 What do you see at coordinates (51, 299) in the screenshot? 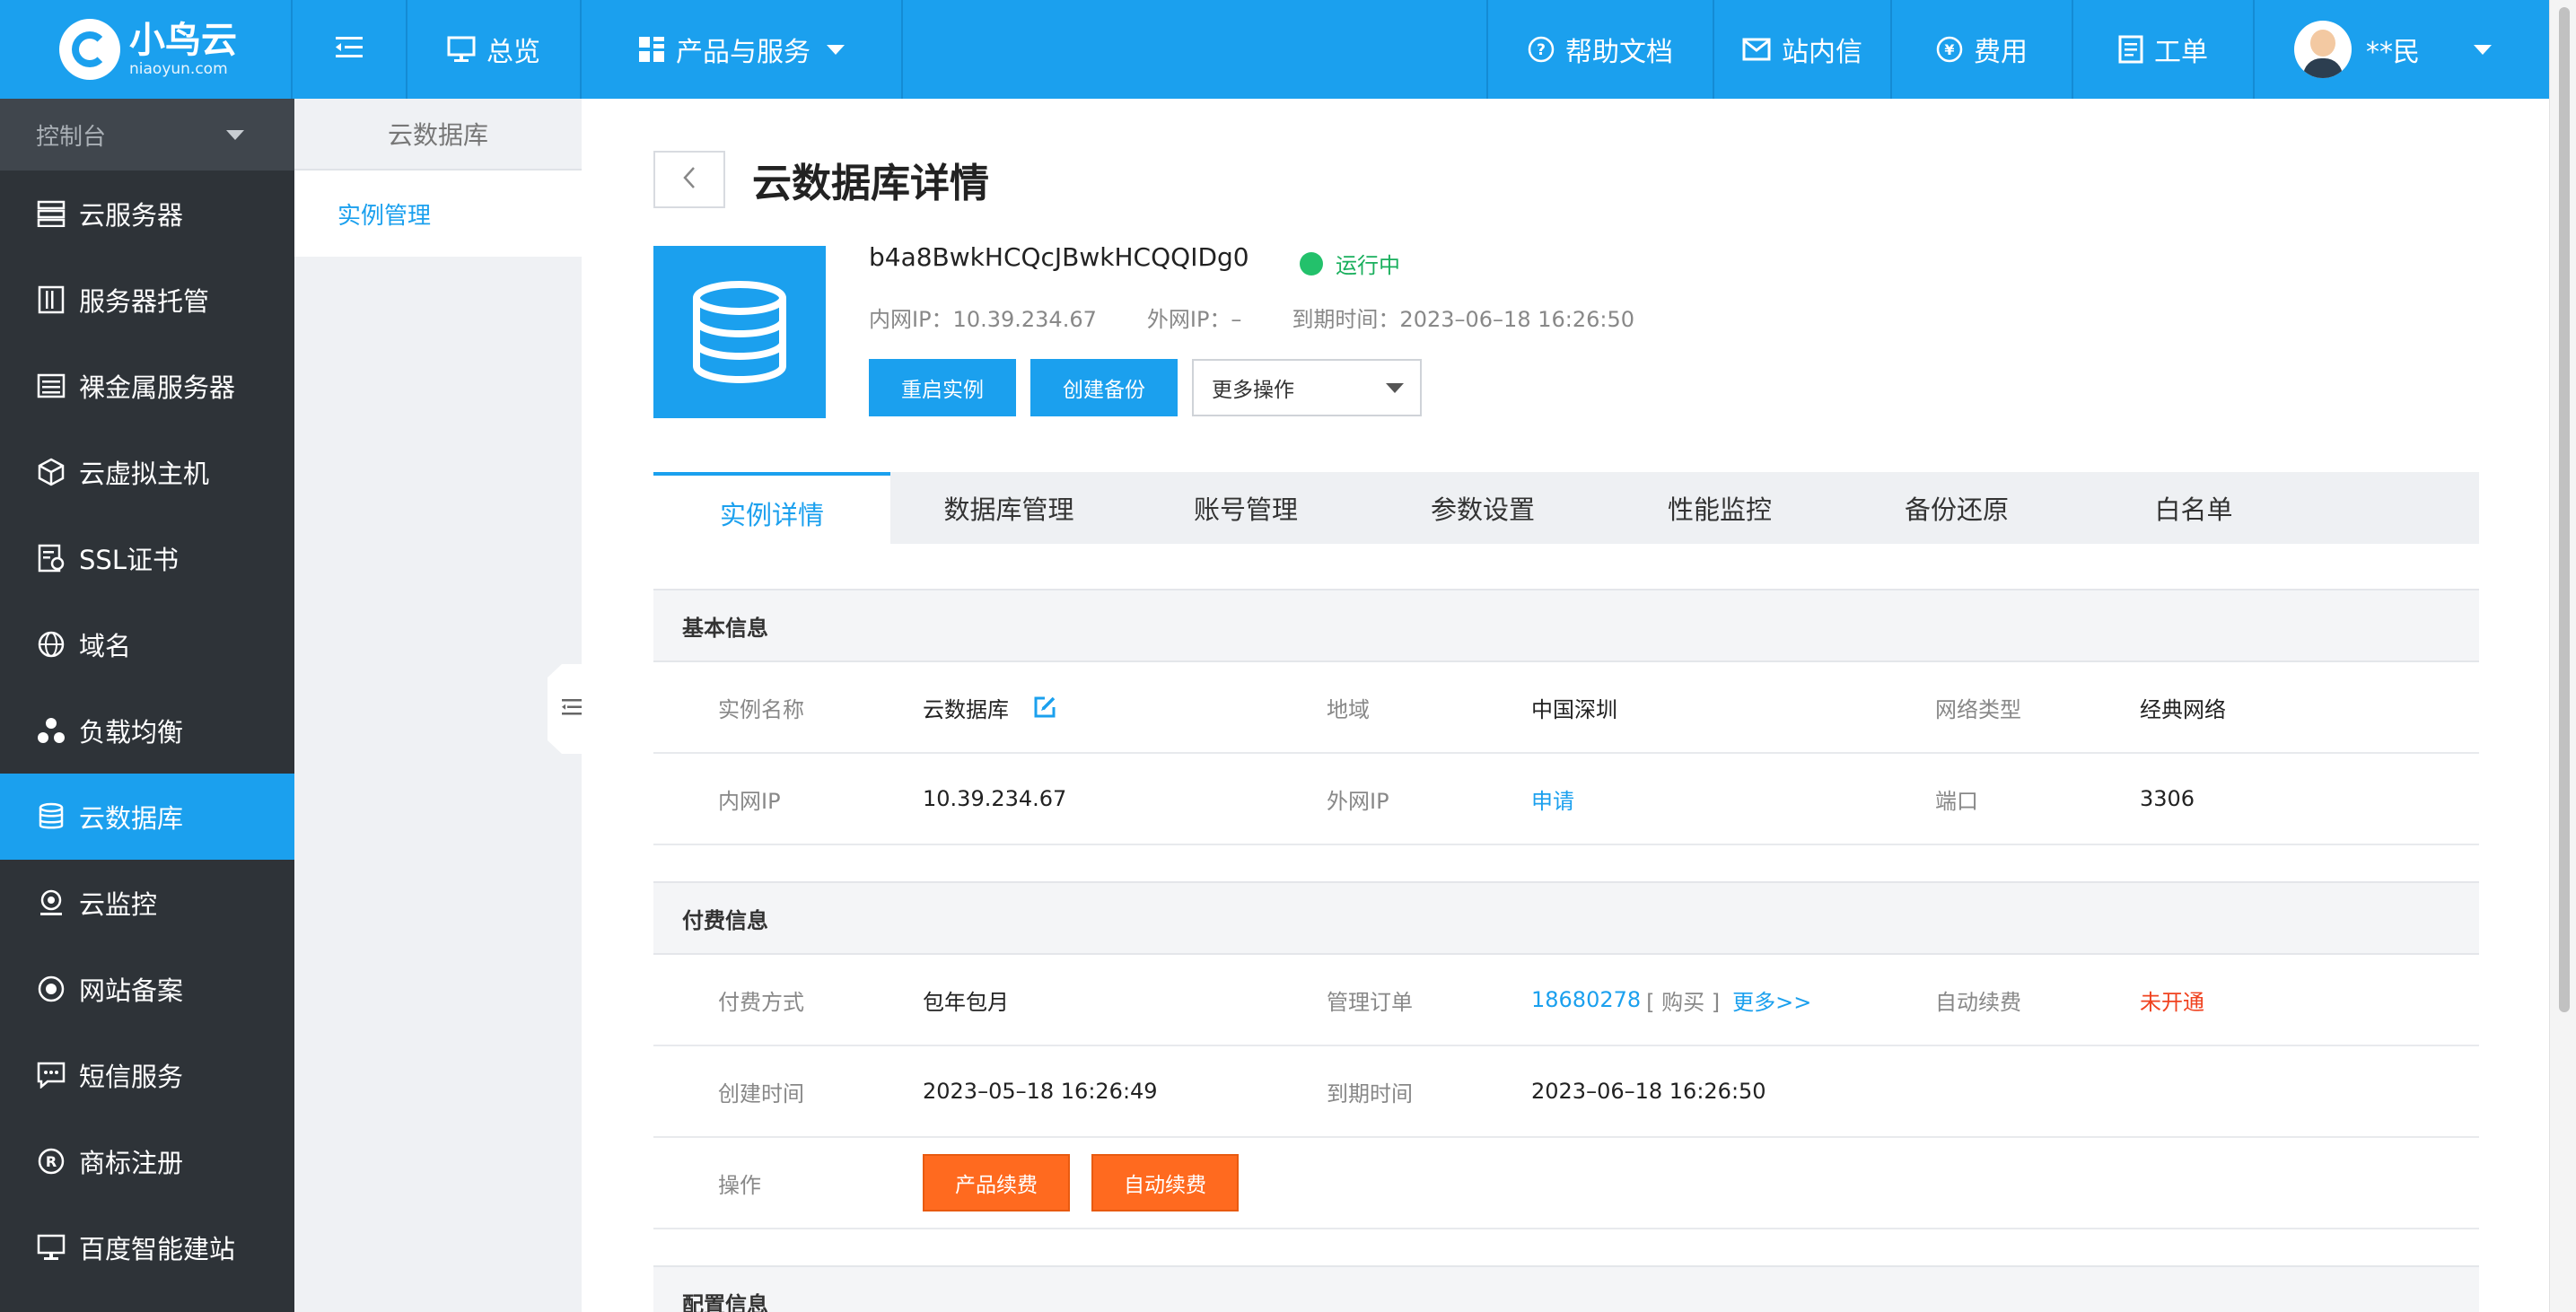
I see `hosting-icon` at bounding box center [51, 299].